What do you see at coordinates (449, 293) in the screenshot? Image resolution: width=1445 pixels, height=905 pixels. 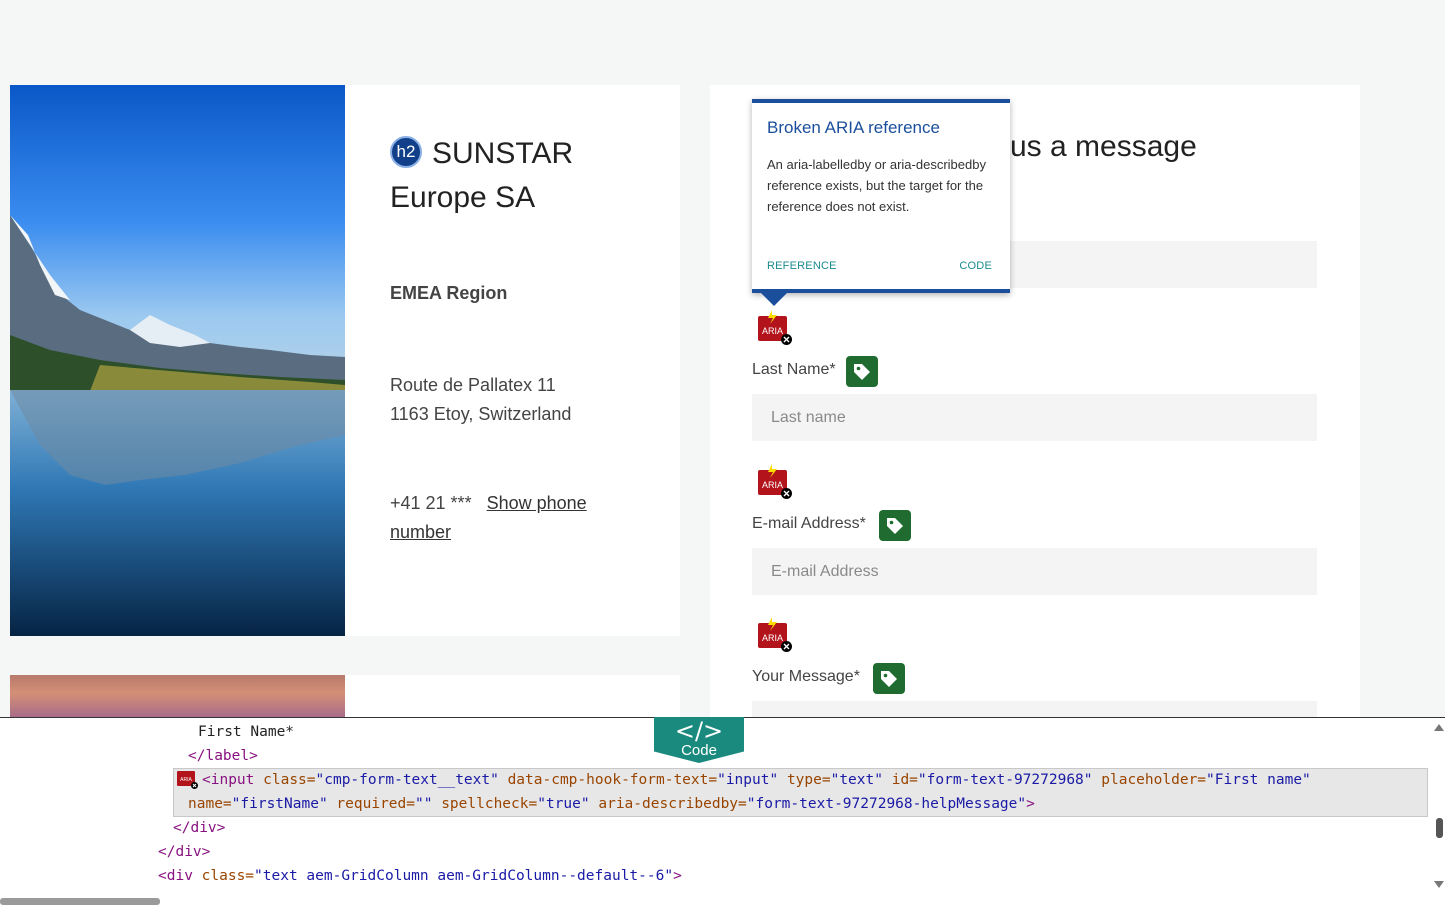 I see `region-label: EMEA Region` at bounding box center [449, 293].